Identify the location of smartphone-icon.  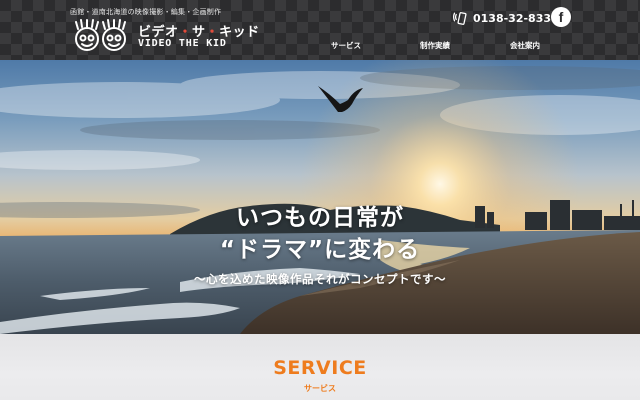
(460, 18).